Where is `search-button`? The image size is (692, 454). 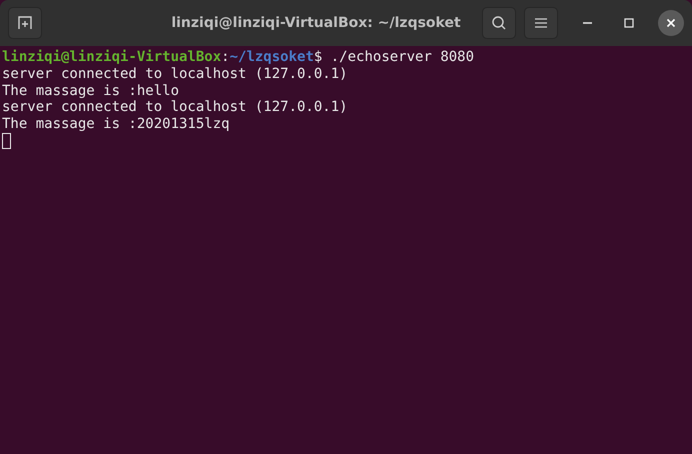
search-button is located at coordinates (499, 23).